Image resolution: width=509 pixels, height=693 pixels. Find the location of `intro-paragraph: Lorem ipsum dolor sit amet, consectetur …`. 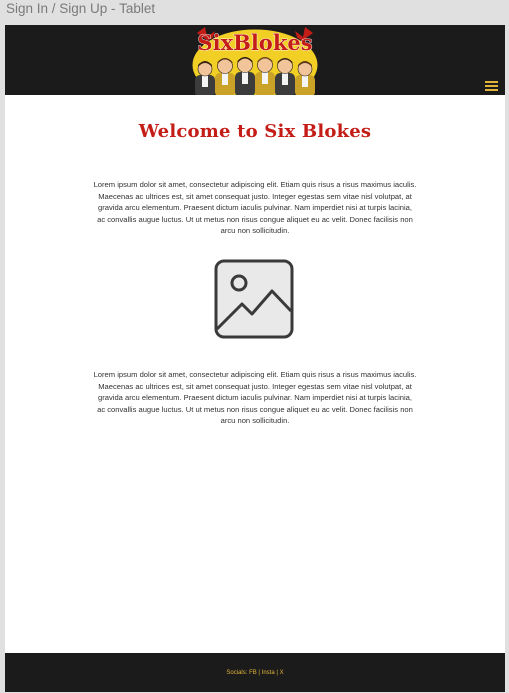

intro-paragraph: Lorem ipsum dolor sit amet, consectetur … is located at coordinates (255, 208).